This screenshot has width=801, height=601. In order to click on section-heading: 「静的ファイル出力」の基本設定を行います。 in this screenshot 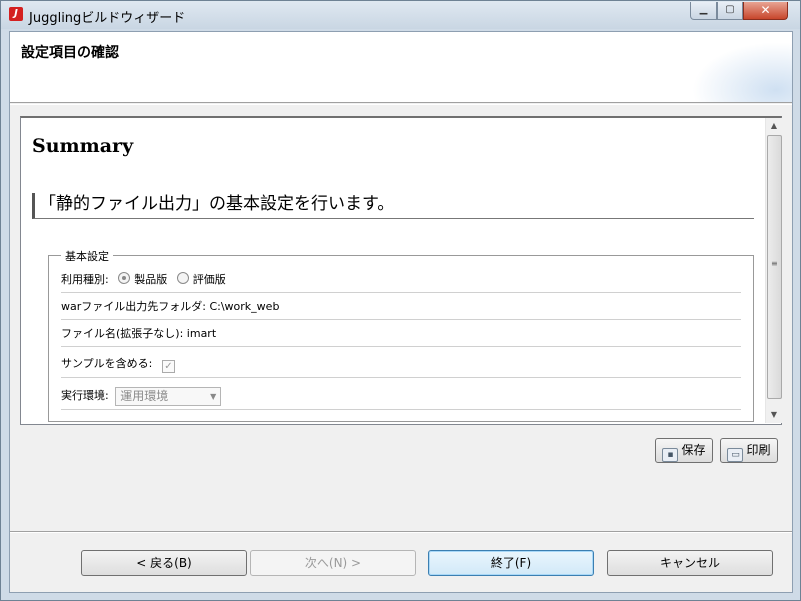, I will do `click(393, 206)`.